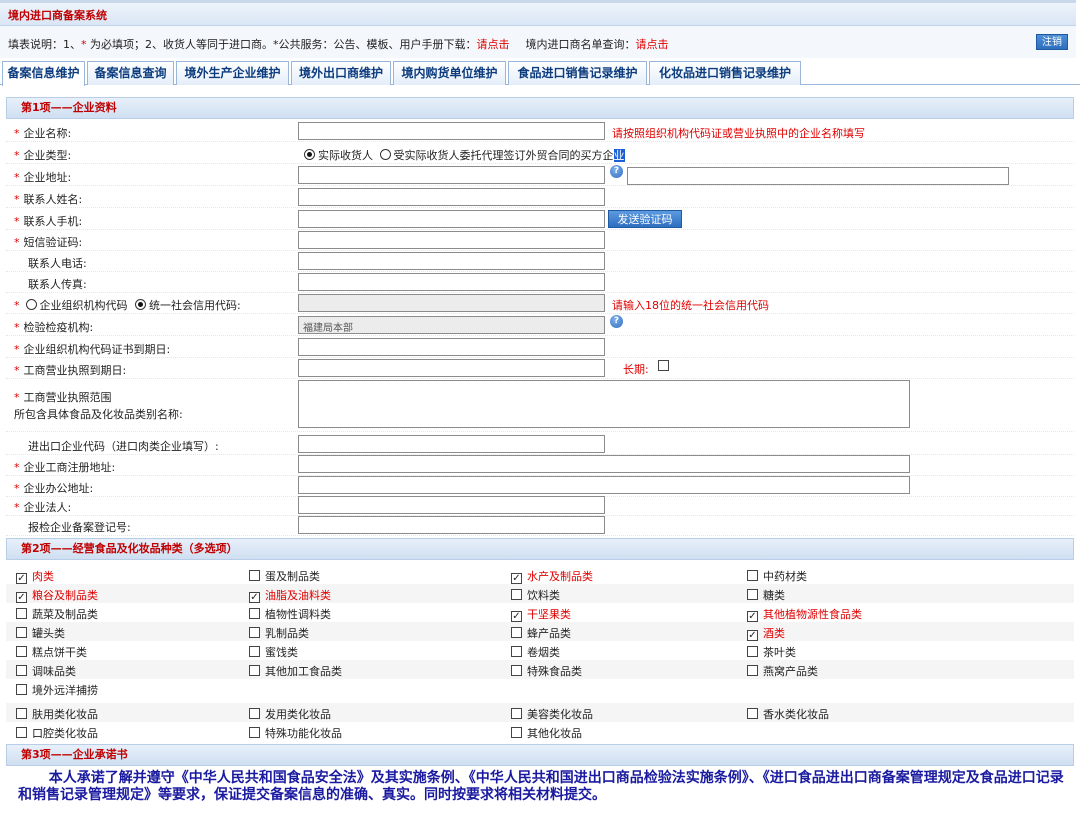  I want to click on category-item: 发用类化妆品, so click(290, 714).